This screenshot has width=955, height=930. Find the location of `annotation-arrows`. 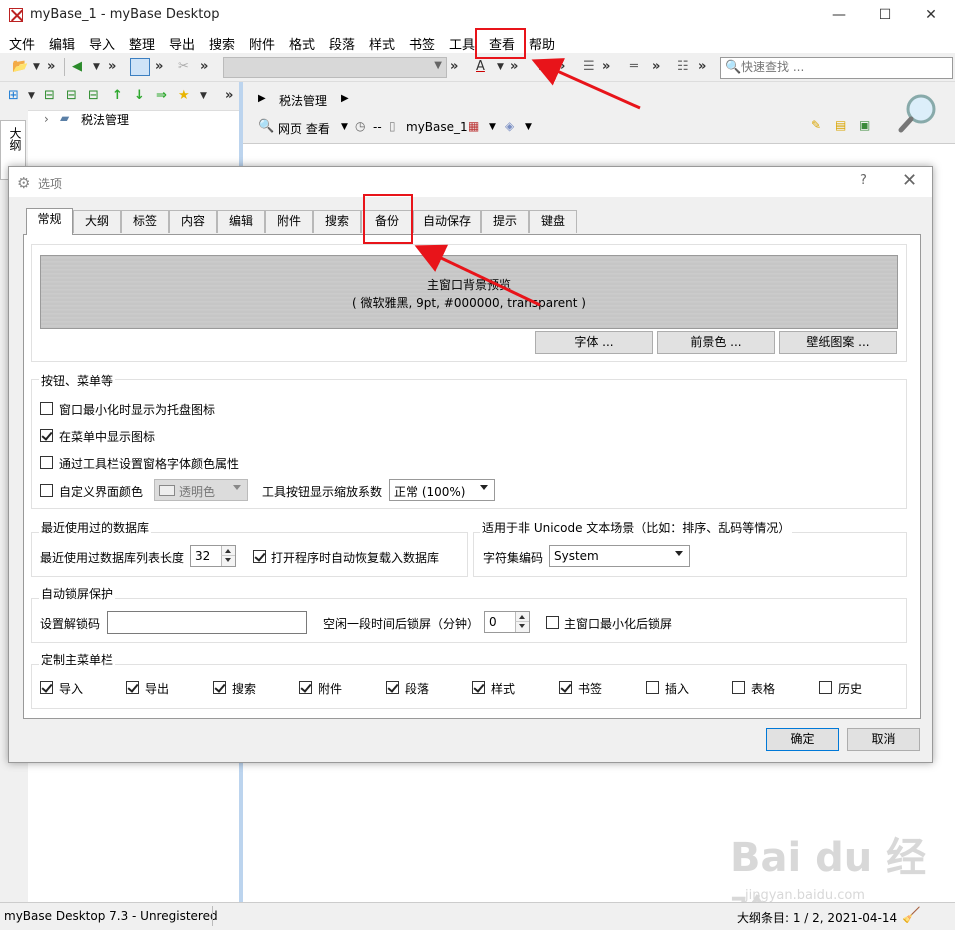

annotation-arrows is located at coordinates (527, 182).